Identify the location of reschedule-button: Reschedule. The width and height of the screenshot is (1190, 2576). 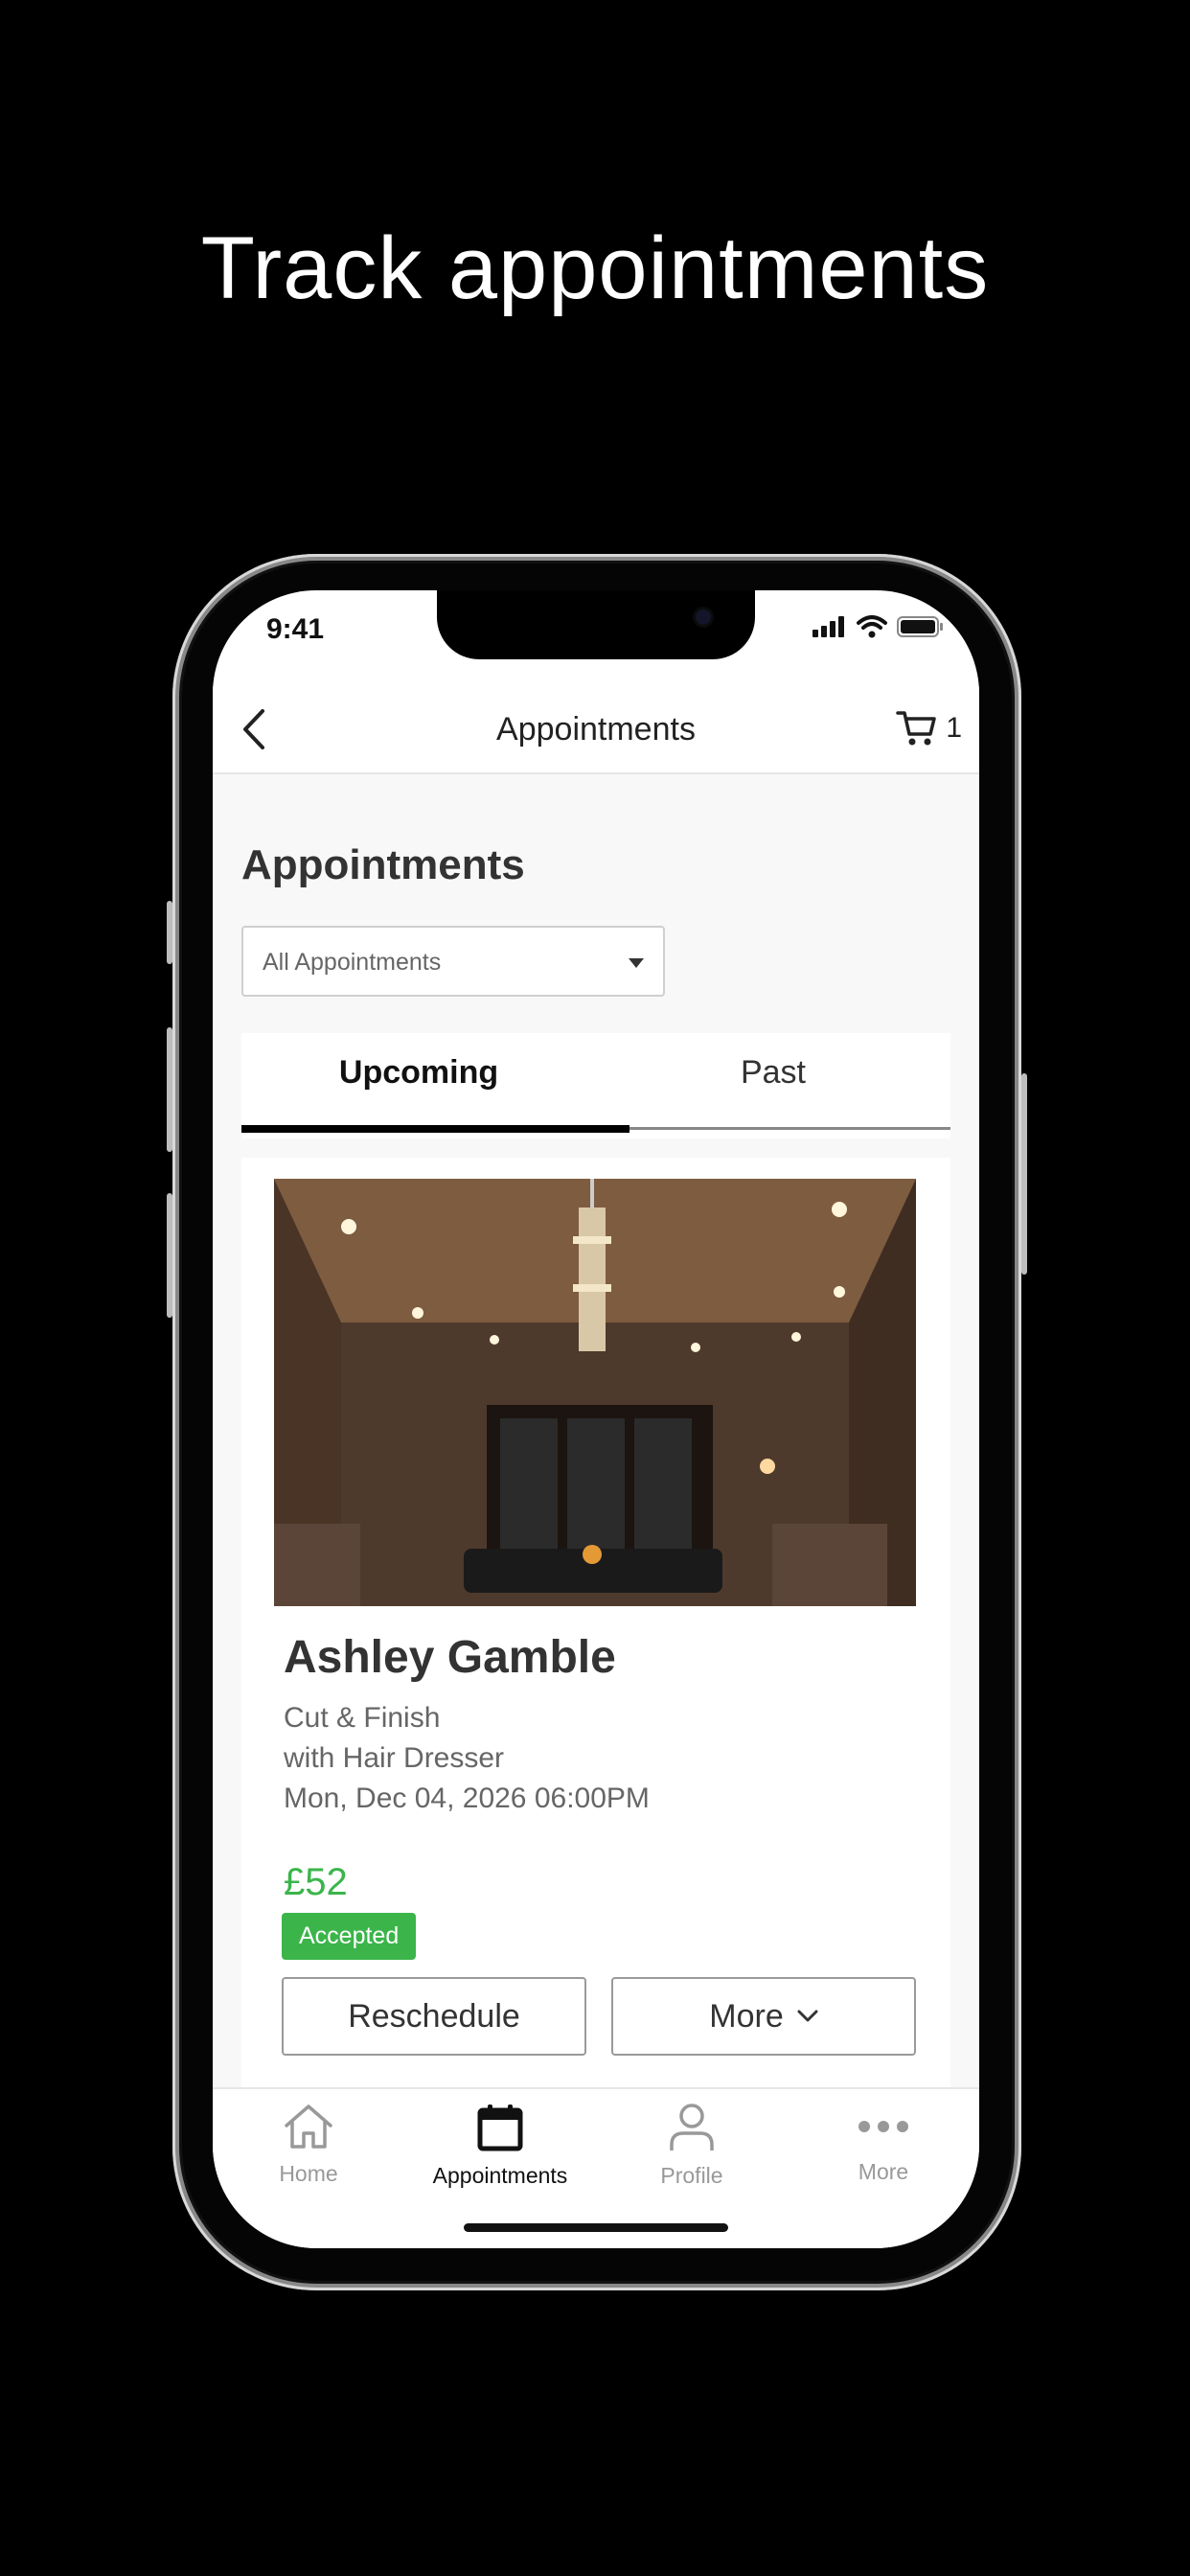
(434, 2016).